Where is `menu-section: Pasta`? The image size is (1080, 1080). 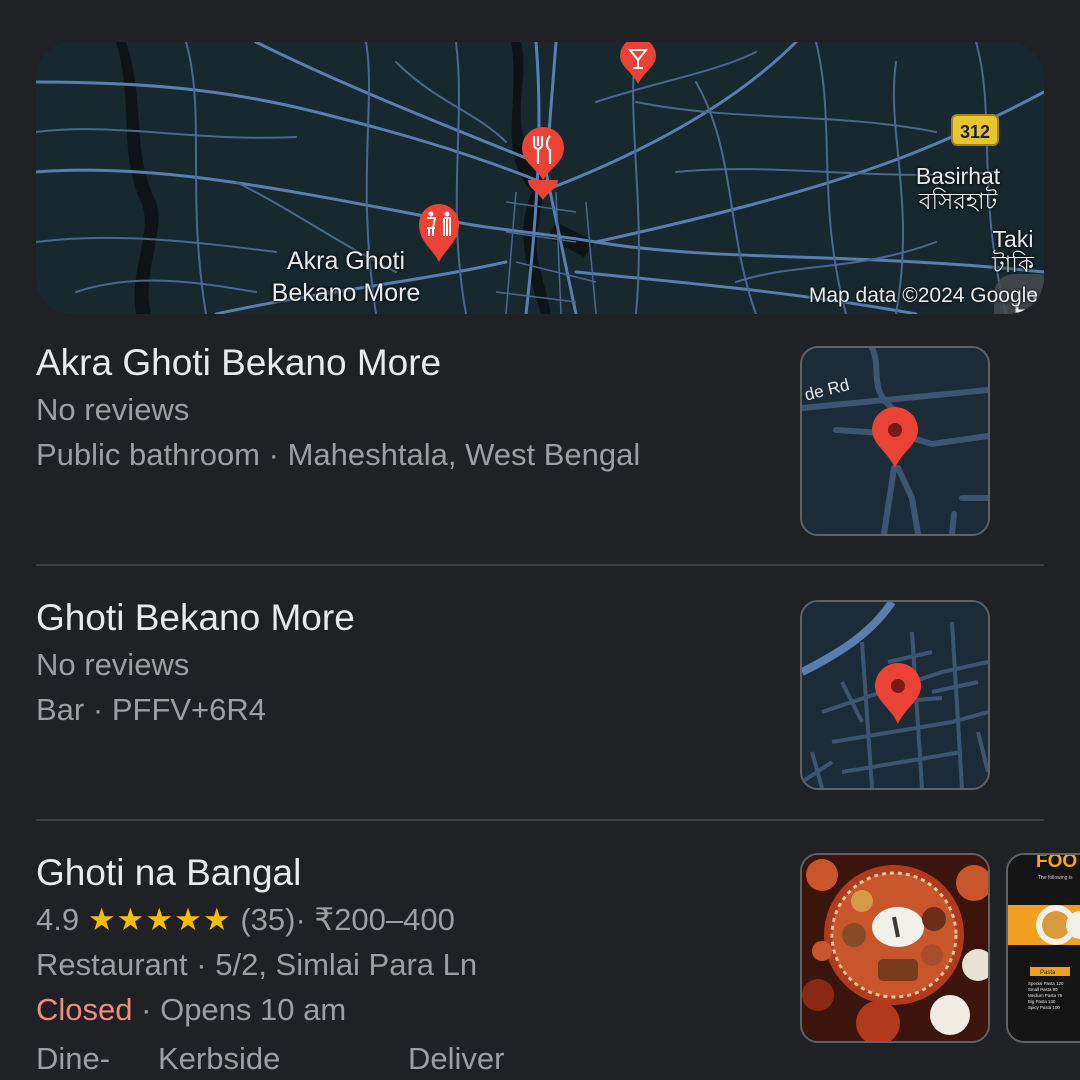 menu-section: Pasta is located at coordinates (1048, 973).